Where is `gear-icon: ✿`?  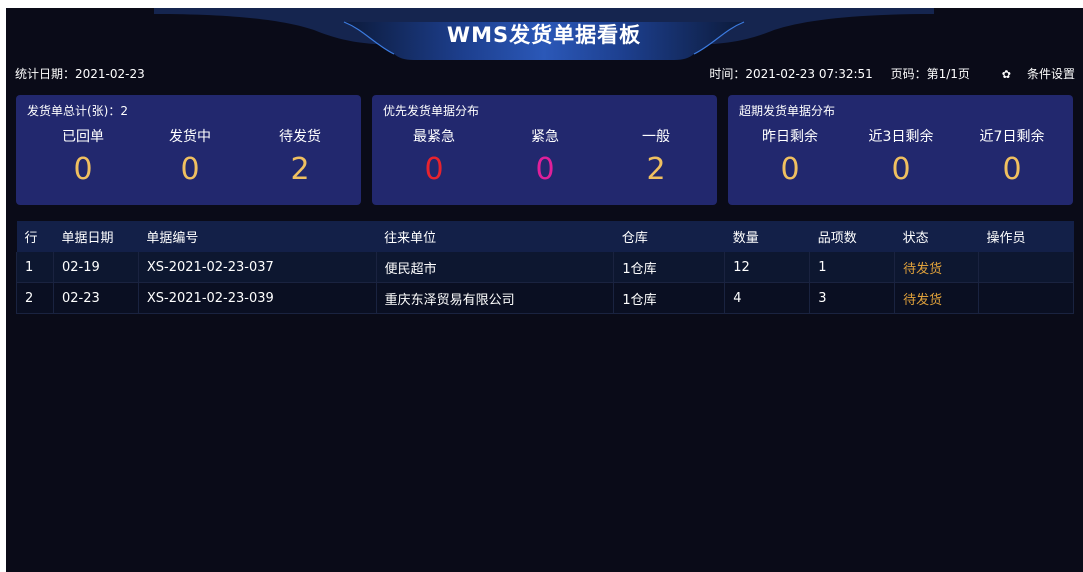
gear-icon: ✿ is located at coordinates (1006, 74).